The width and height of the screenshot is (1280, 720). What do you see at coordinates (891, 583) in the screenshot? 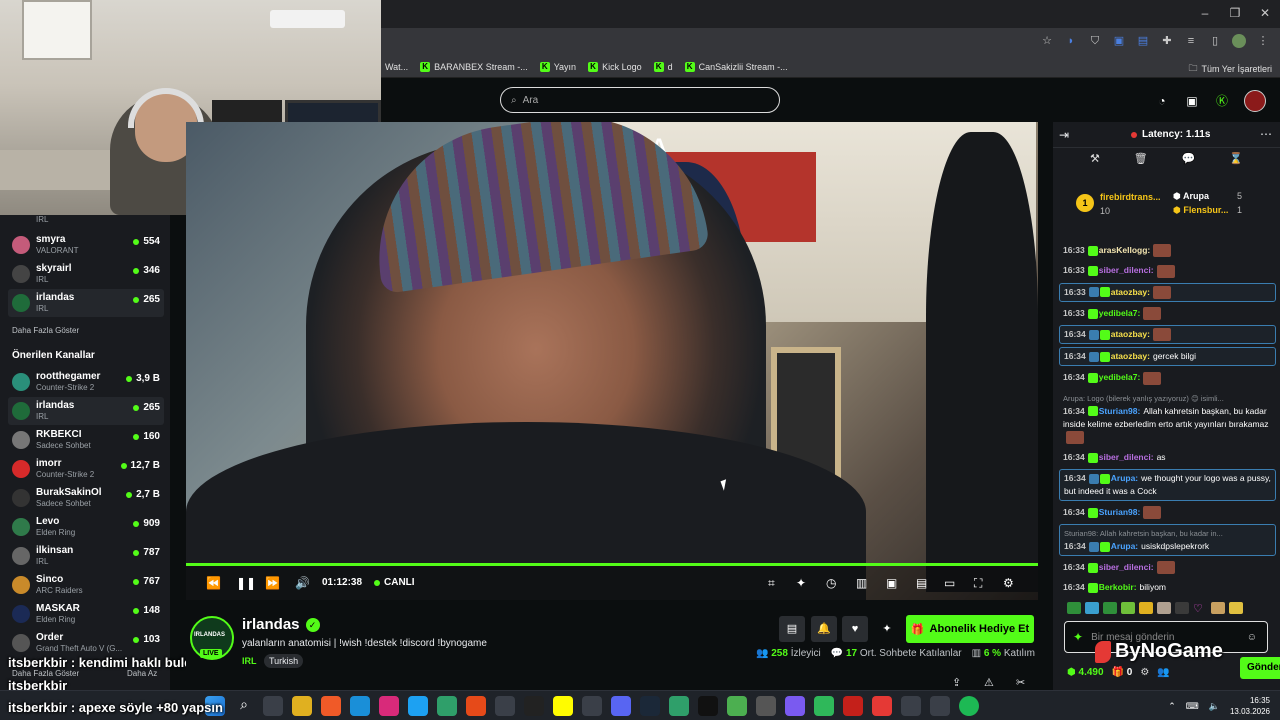
I see `mini-player-icon: ▣` at bounding box center [891, 583].